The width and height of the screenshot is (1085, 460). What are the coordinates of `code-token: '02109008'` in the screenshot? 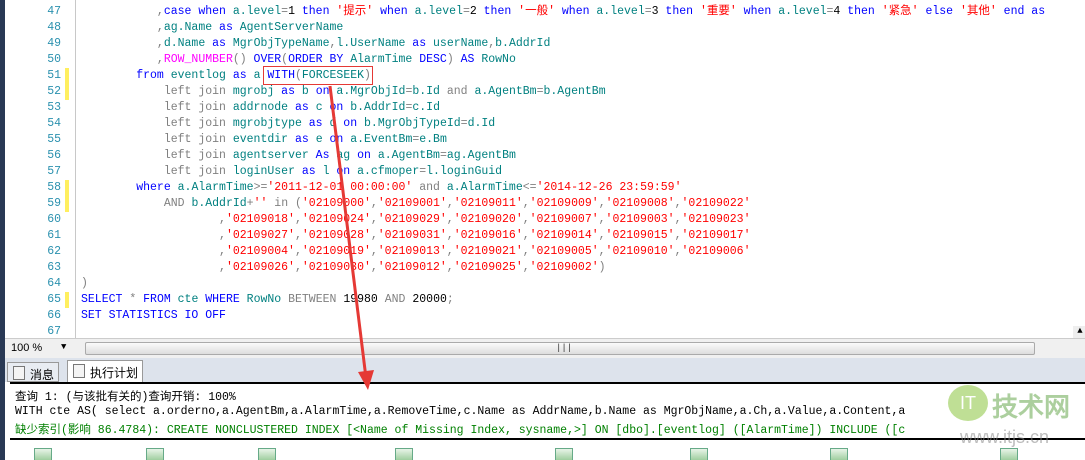 It's located at (640, 203).